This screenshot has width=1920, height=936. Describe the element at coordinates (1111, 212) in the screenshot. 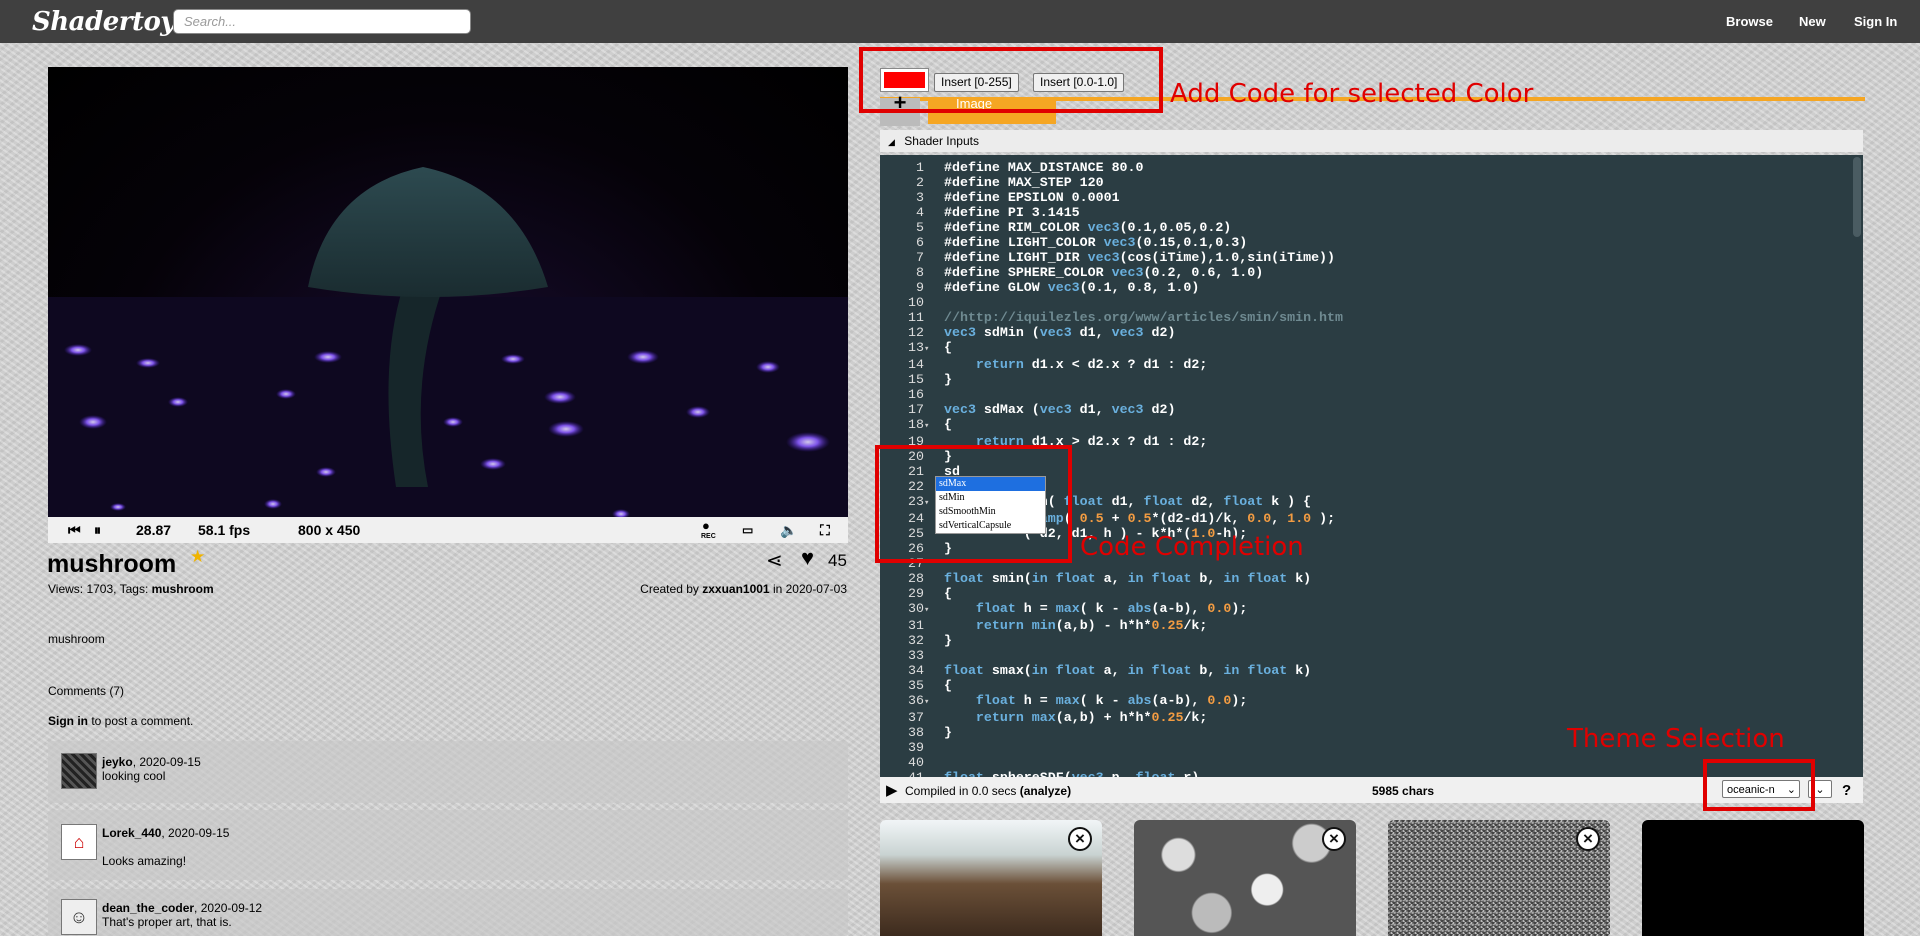

I see `code-line: 4 #define PI 3.1415` at that location.